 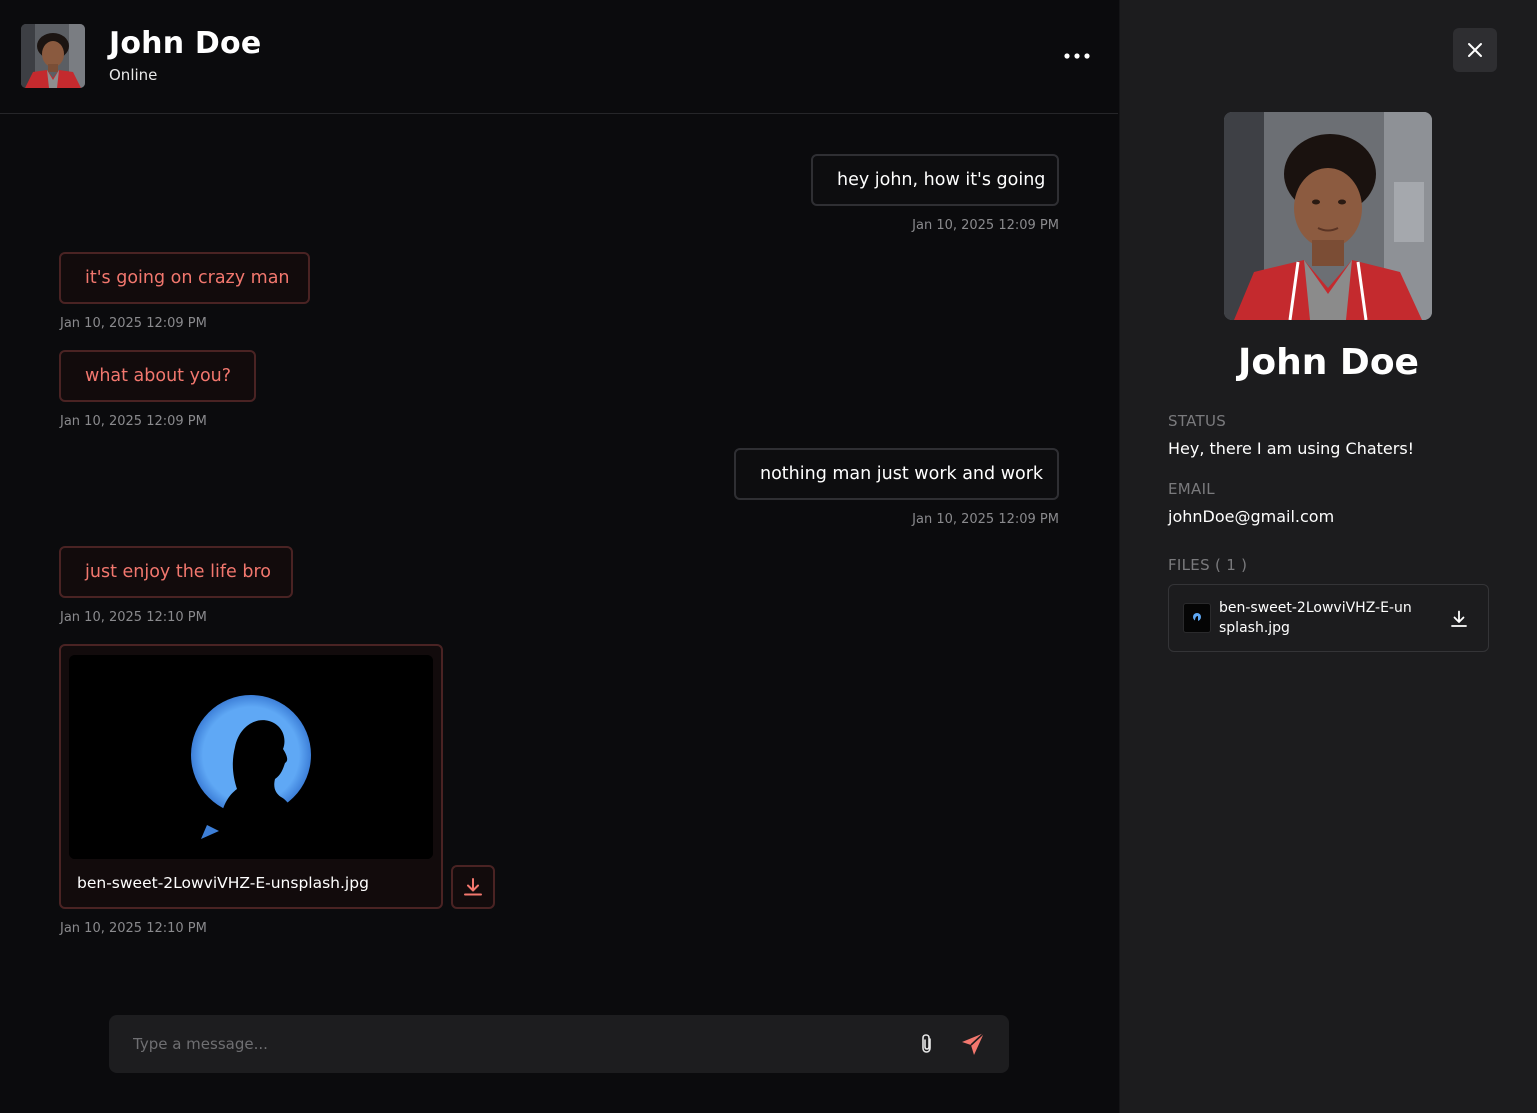 What do you see at coordinates (184, 278) in the screenshot?
I see `message-bubble-received: it's going on crazy man` at bounding box center [184, 278].